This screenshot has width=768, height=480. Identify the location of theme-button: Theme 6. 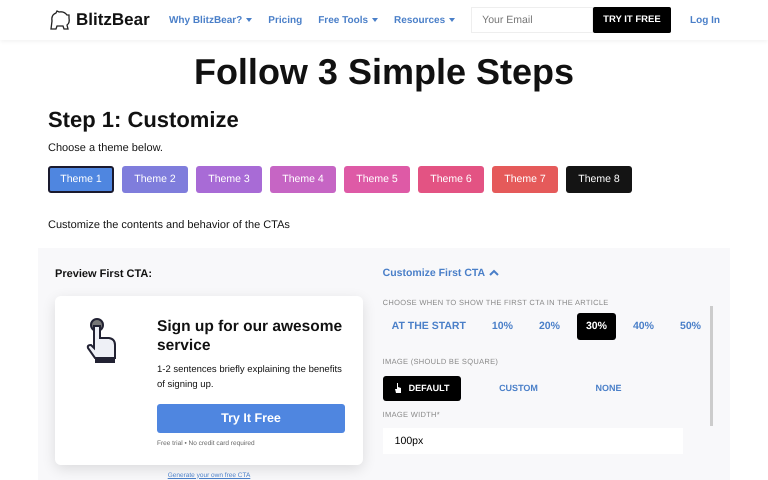
(451, 180).